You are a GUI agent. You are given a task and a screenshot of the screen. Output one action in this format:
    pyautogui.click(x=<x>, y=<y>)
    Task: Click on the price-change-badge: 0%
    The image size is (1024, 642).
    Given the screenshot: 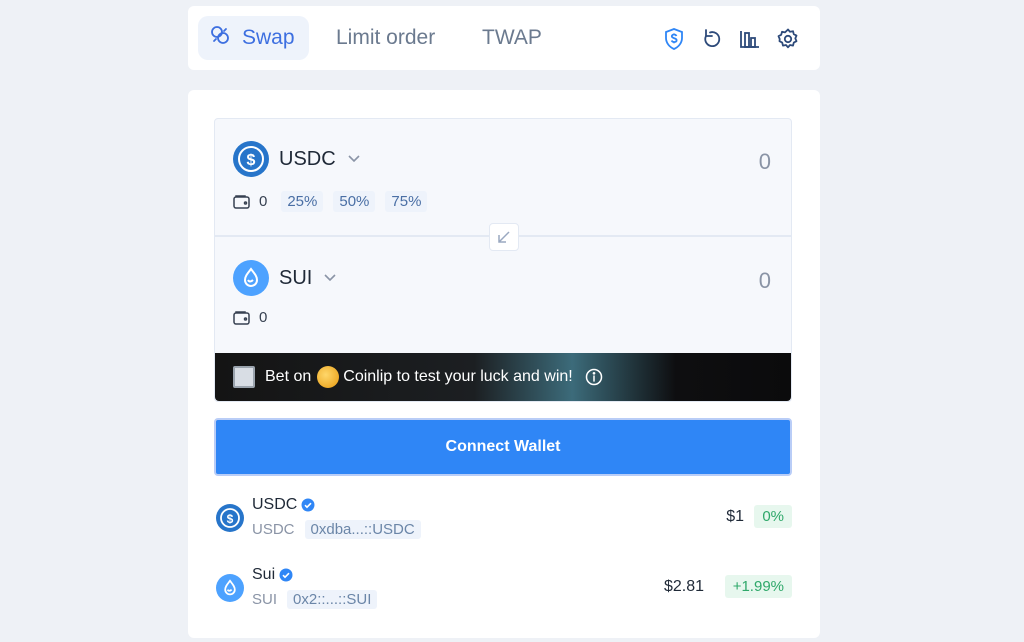 What is the action you would take?
    pyautogui.click(x=773, y=516)
    